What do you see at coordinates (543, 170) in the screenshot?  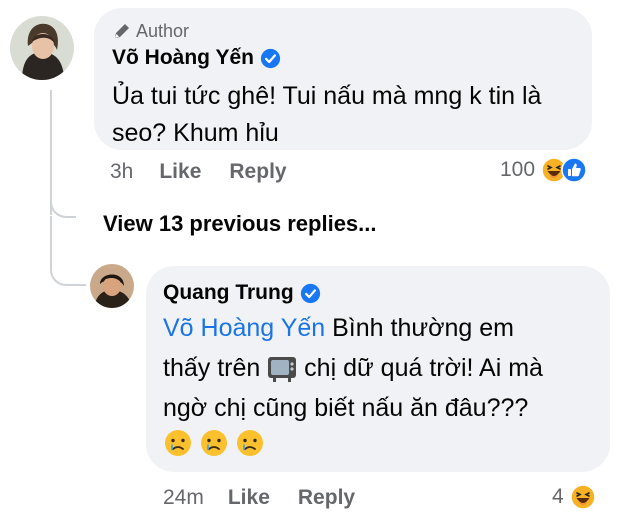 I see `comment-reactions: 100` at bounding box center [543, 170].